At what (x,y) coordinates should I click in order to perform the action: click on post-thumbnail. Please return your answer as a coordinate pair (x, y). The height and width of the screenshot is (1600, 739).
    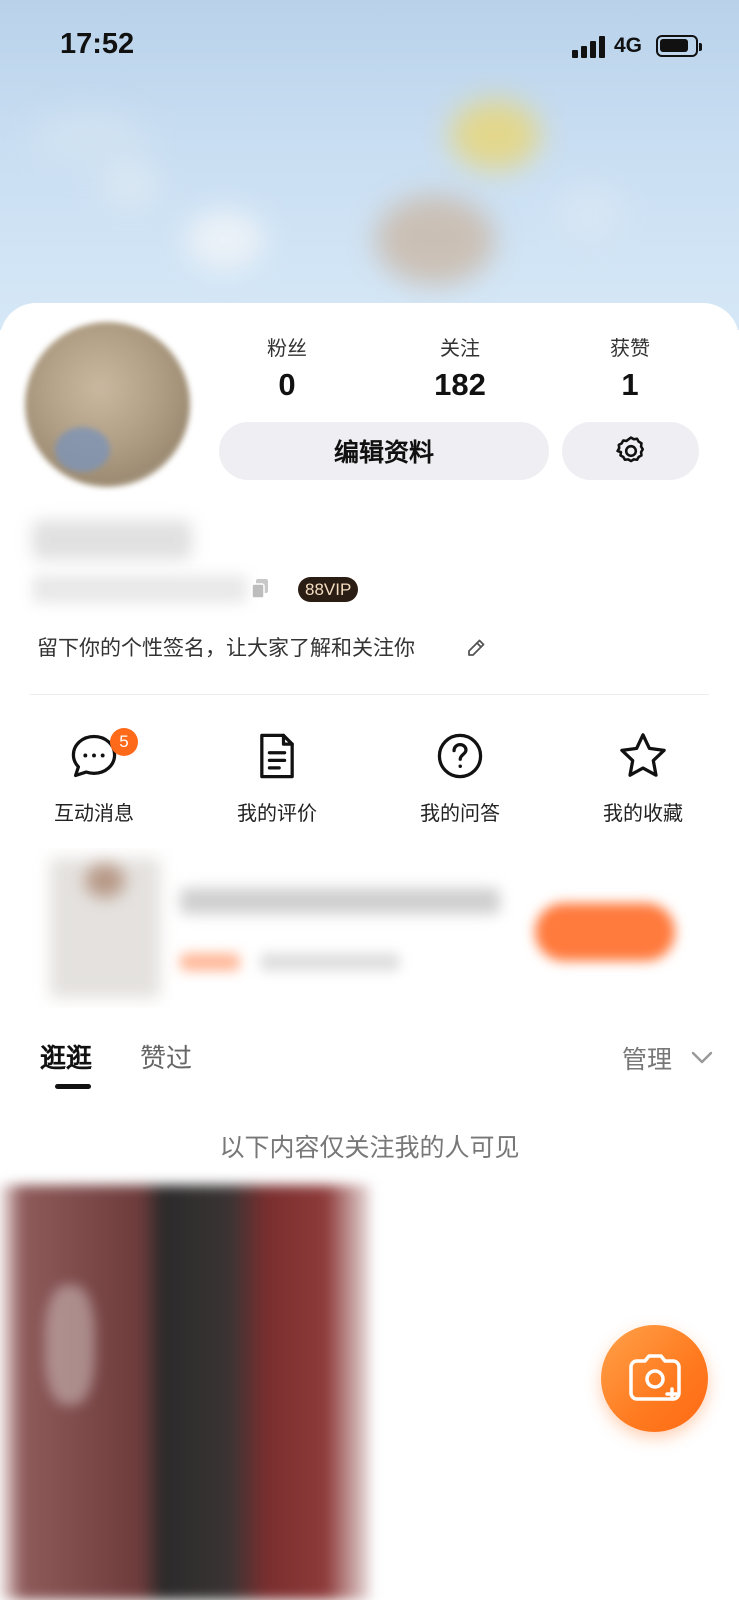
    Looking at the image, I should click on (185, 1392).